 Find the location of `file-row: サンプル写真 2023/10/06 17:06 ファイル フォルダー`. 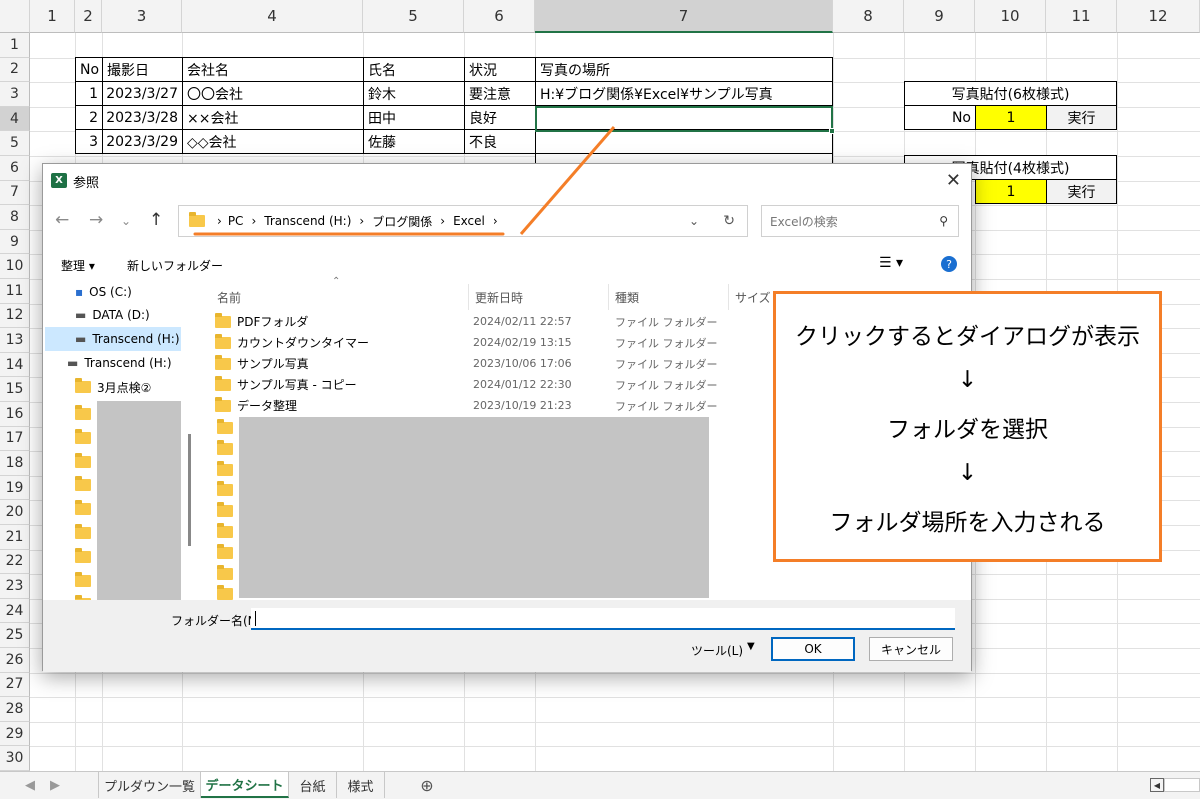

file-row: サンプル写真 2023/10/06 17:06 ファイル フォルダー is located at coordinates (466, 363).